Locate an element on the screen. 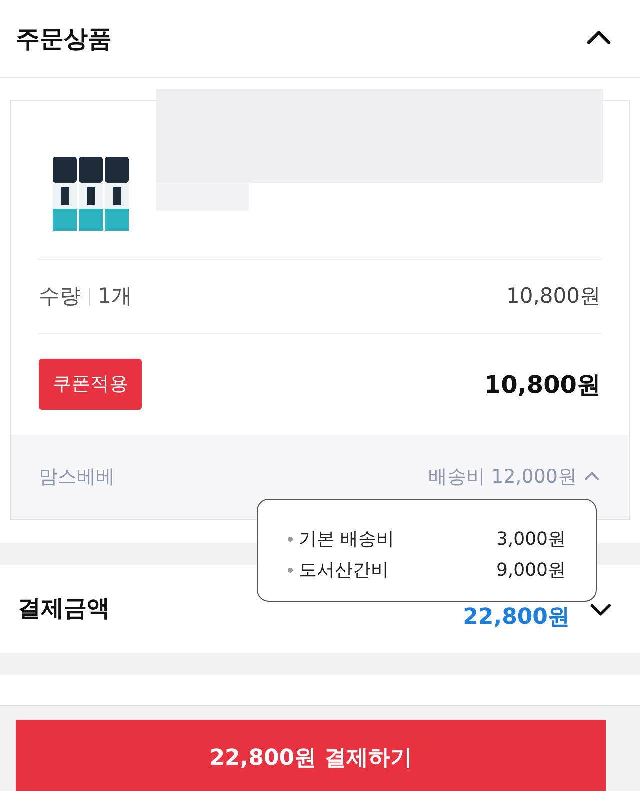 Image resolution: width=640 pixels, height=791 pixels. coupon-button: 쿠폰적용 is located at coordinates (90, 384).